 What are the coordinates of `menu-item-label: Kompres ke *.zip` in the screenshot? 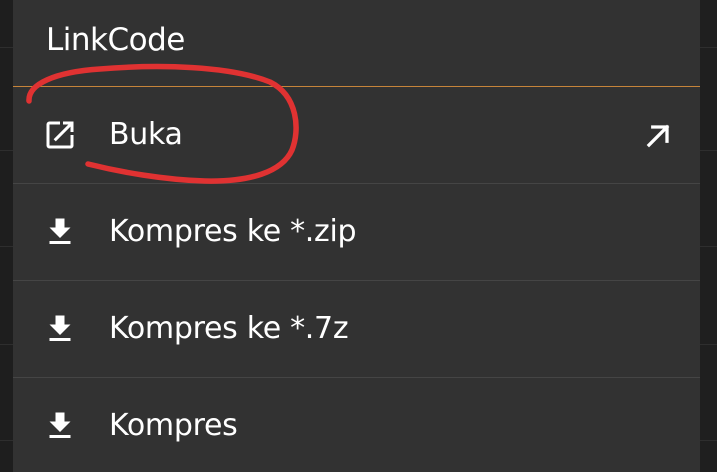 It's located at (233, 231).